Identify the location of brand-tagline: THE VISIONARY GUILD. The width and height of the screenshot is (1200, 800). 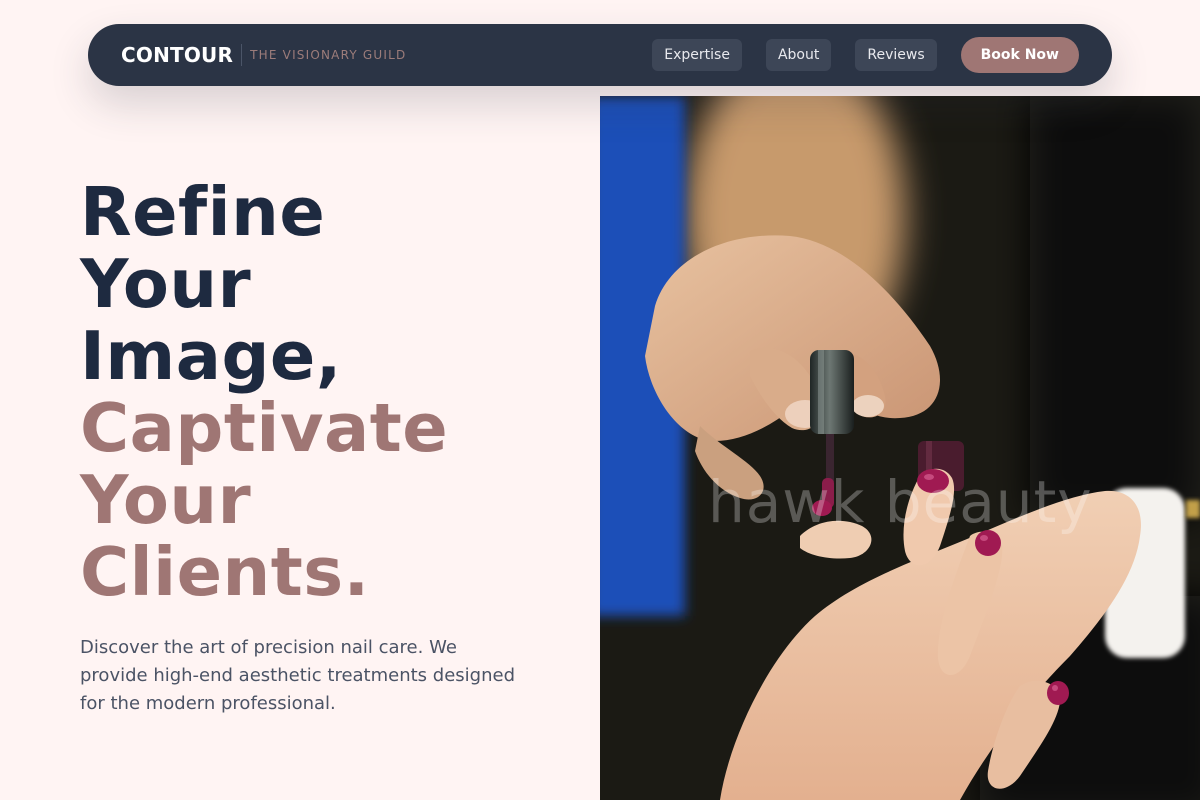
(328, 55).